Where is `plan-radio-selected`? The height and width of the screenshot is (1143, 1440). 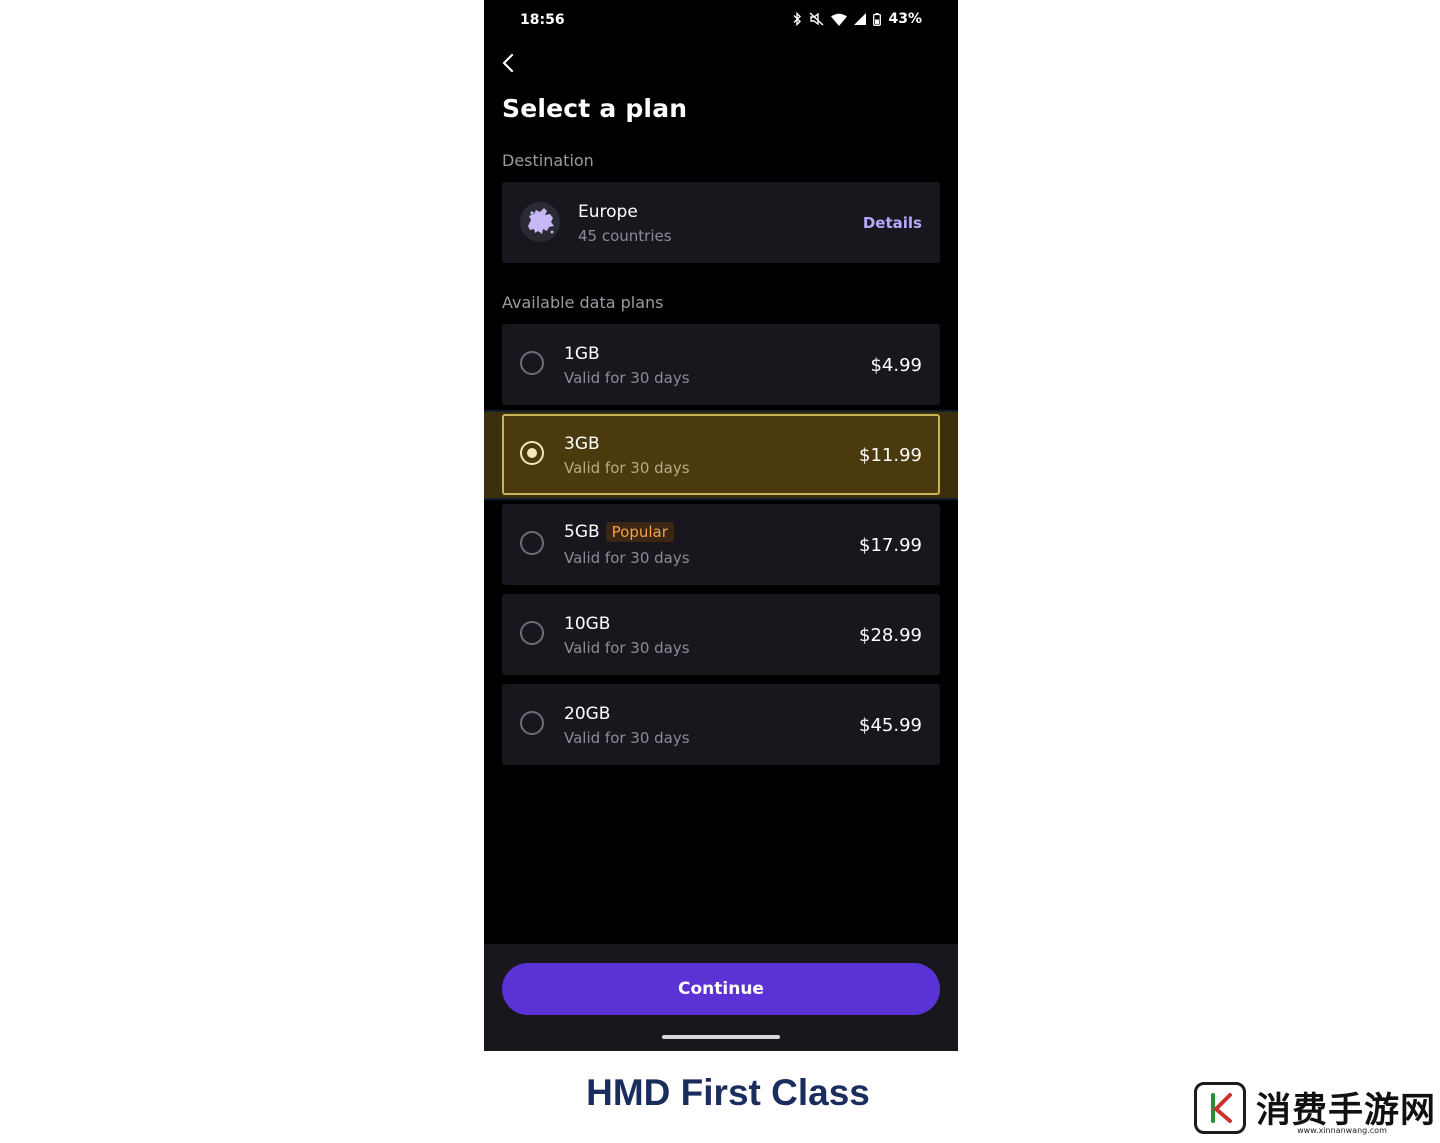 plan-radio-selected is located at coordinates (532, 453).